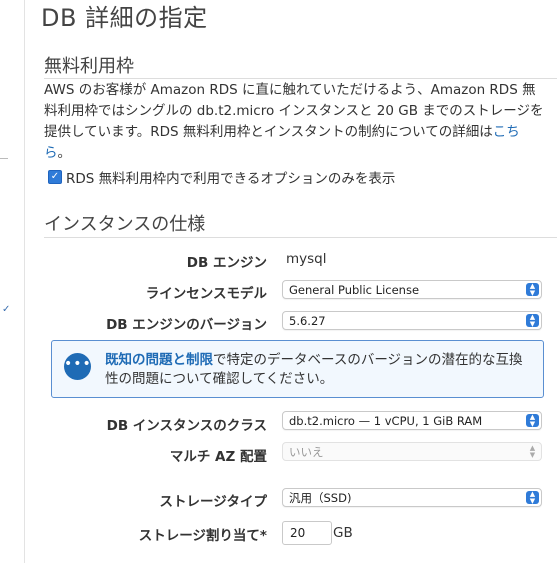 Image resolution: width=557 pixels, height=563 pixels. Describe the element at coordinates (4, 158) in the screenshot. I see `sidebar-divider` at that location.